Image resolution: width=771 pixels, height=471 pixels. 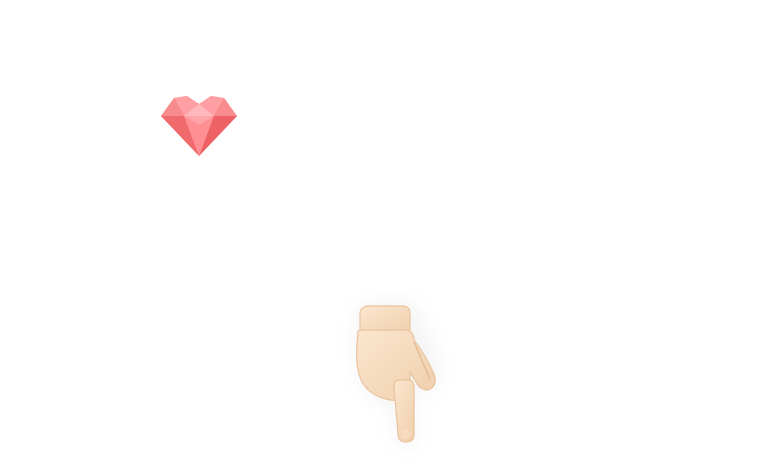 What do you see at coordinates (406, 434) in the screenshot?
I see `hand-fingernail` at bounding box center [406, 434].